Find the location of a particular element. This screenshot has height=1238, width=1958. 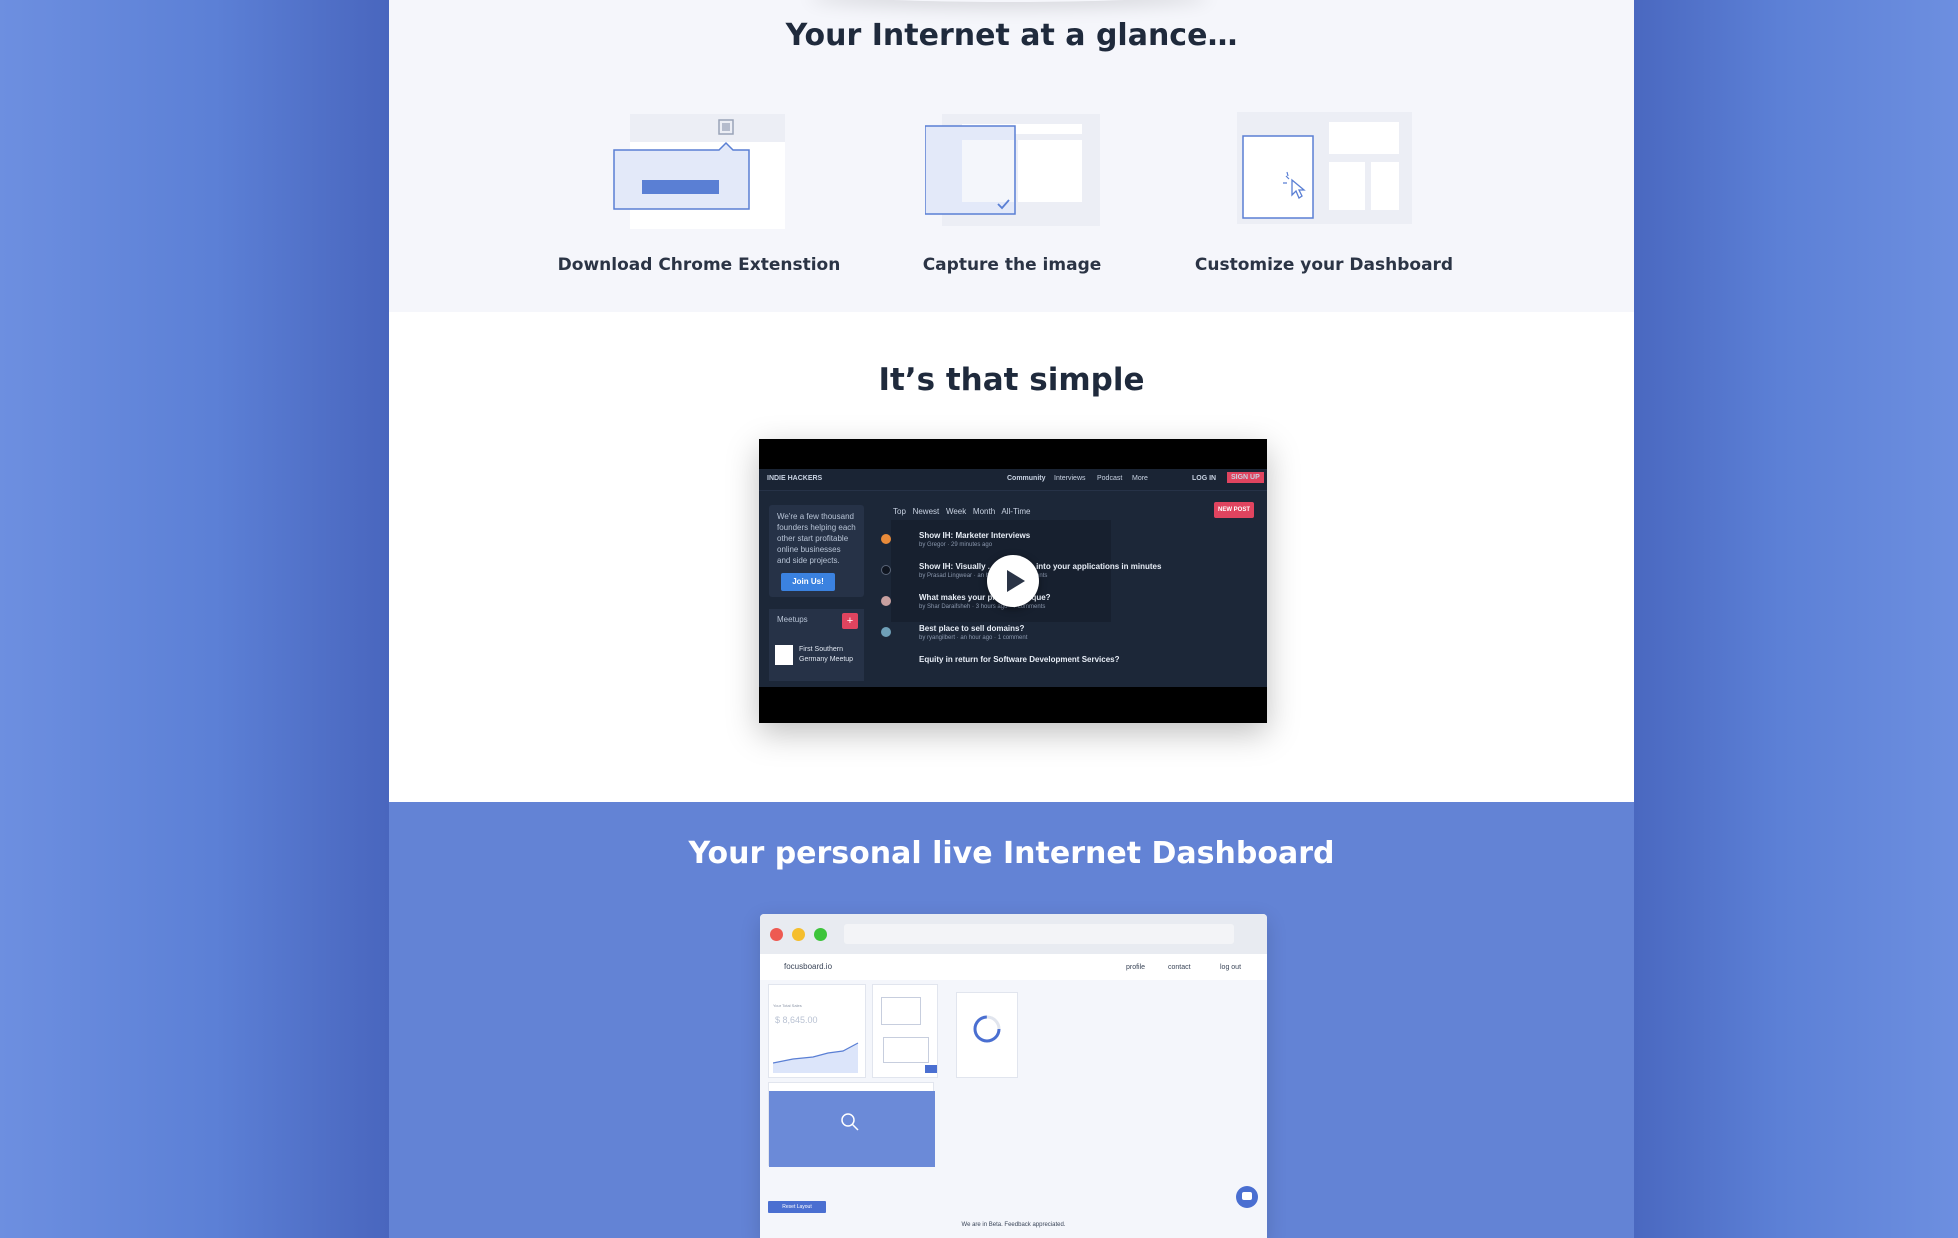

step-customize-label: Customize your Dashboard is located at coordinates (1324, 265).